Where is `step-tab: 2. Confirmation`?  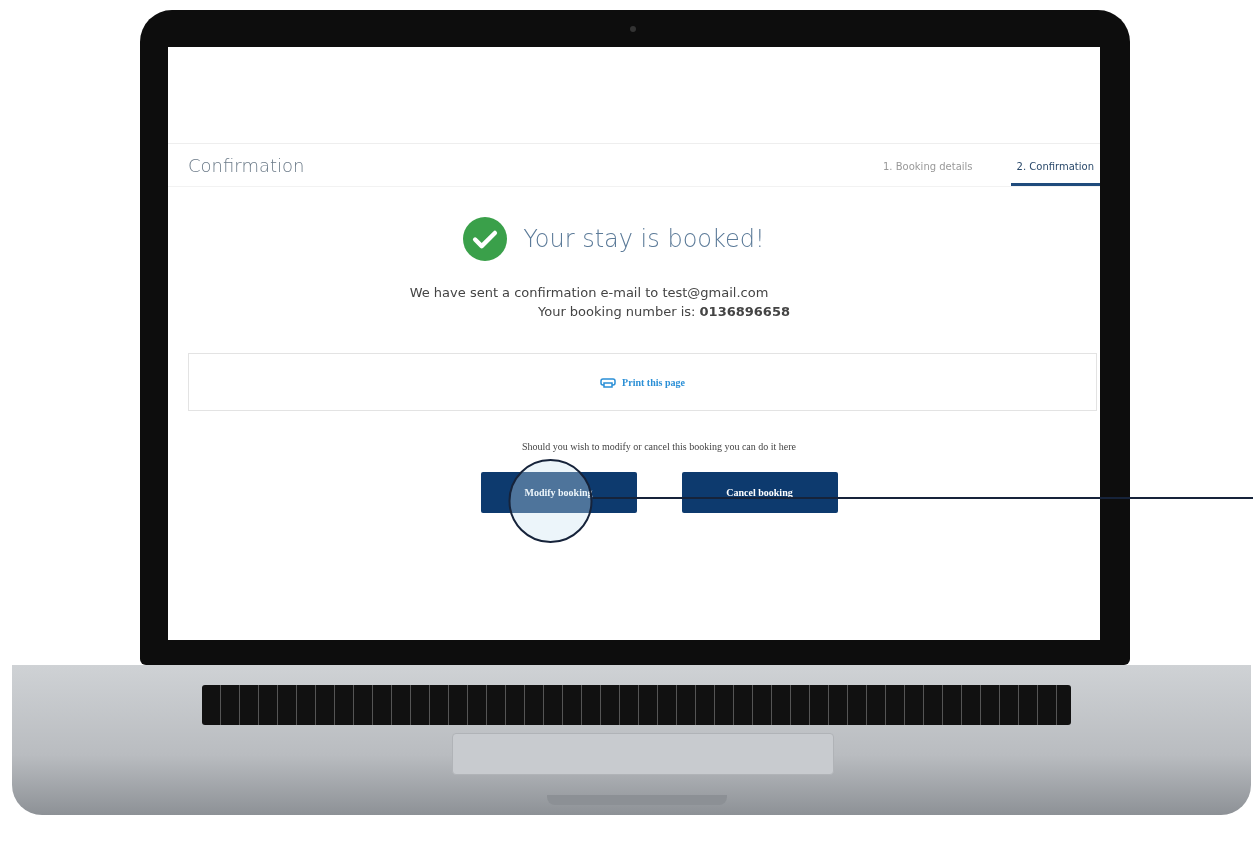
step-tab: 2. Confirmation is located at coordinates (1055, 168).